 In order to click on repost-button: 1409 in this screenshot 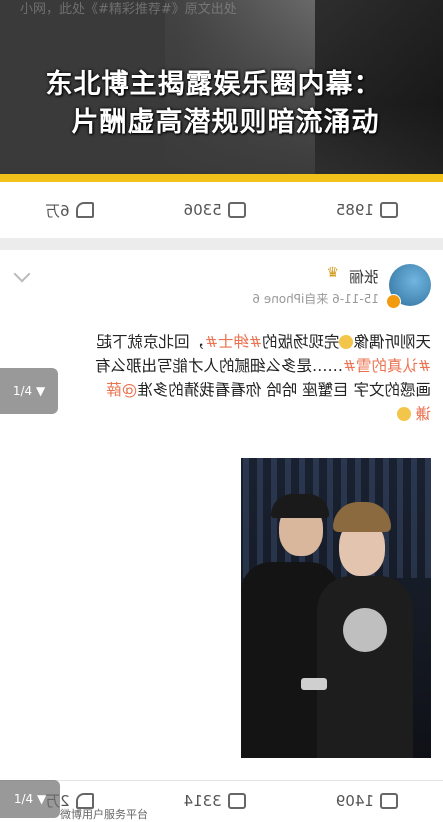, I will do `click(367, 801)`.